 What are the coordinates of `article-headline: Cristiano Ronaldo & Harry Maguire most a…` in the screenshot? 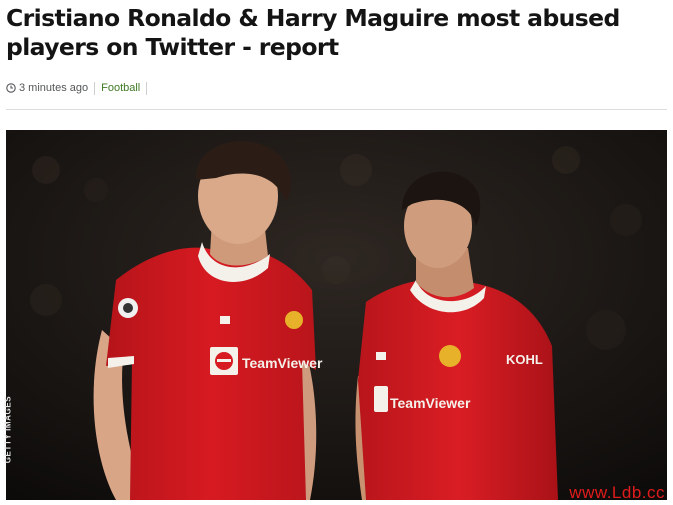 It's located at (313, 32).